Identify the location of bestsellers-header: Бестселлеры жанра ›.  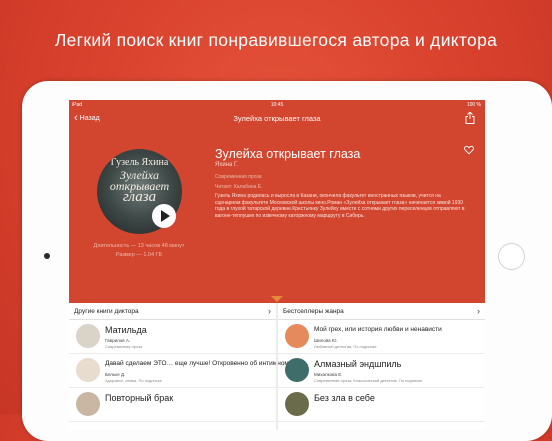
(381, 311).